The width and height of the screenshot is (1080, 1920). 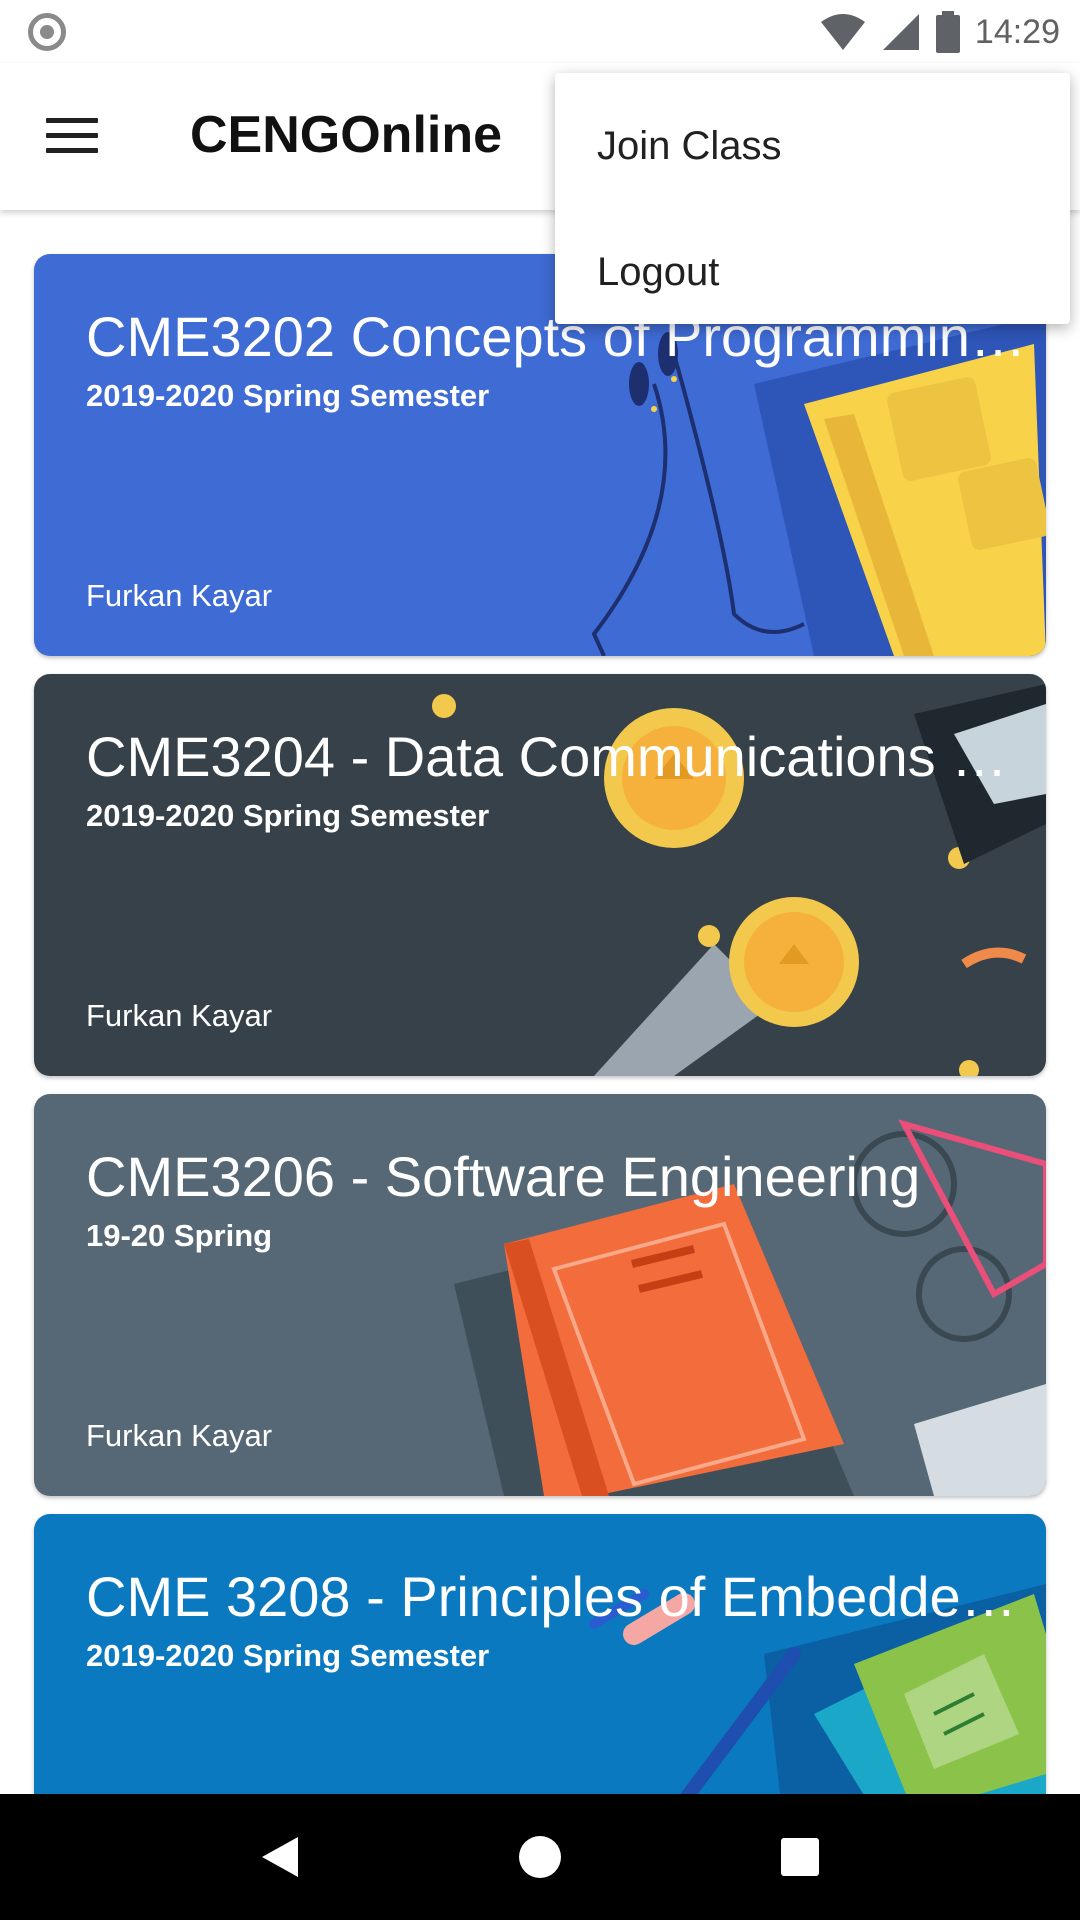 What do you see at coordinates (503, 1176) in the screenshot?
I see `course-title: CME3206 - Software Engineering` at bounding box center [503, 1176].